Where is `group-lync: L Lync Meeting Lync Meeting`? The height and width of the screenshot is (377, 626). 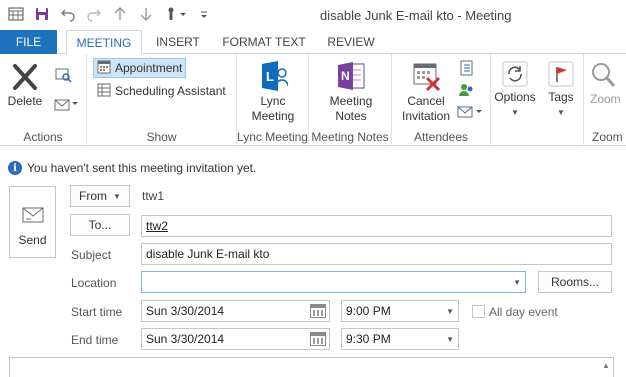 group-lync: L Lync Meeting Lync Meeting is located at coordinates (273, 100).